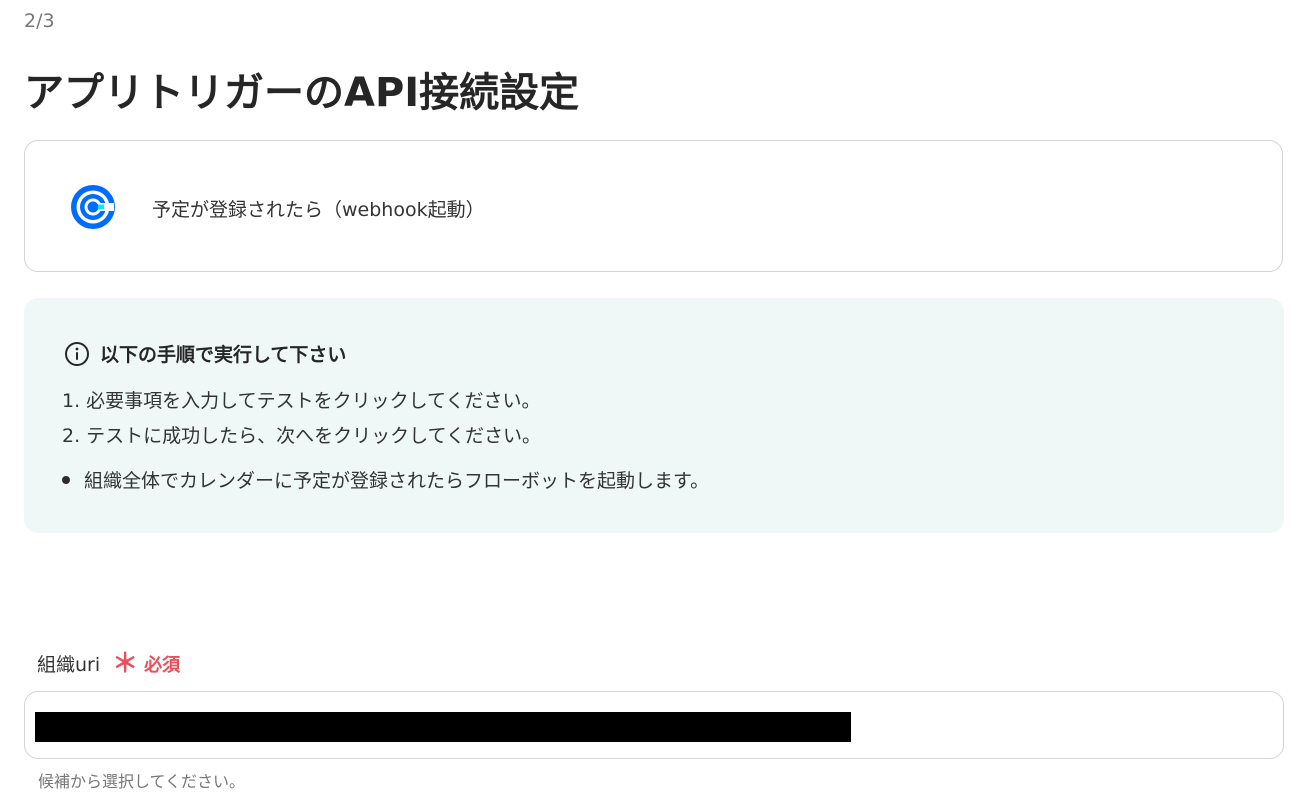 The image size is (1304, 809). Describe the element at coordinates (69, 665) in the screenshot. I see `org-uri-label: 組織uri` at that location.